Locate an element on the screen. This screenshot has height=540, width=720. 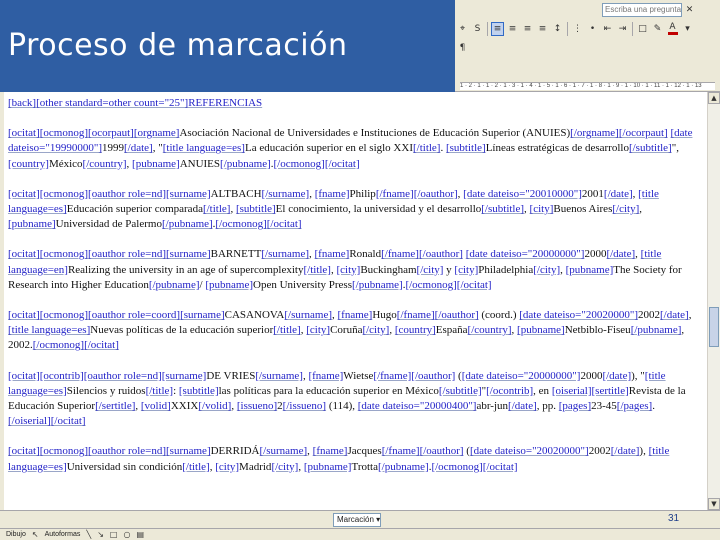
slide-title-banner: Proceso de marcación is located at coordinates (227, 46).